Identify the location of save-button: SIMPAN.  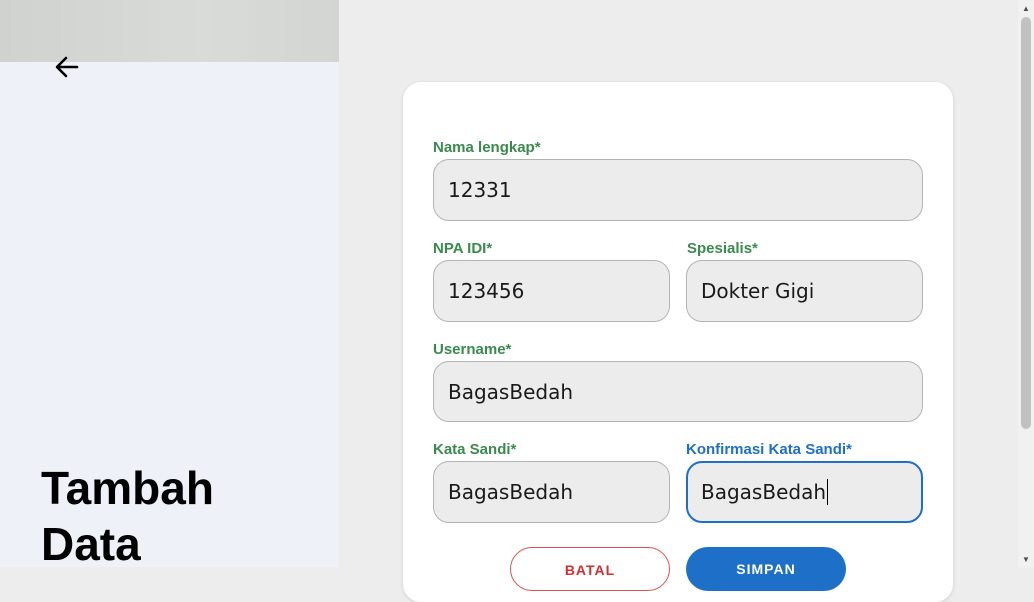
(766, 569).